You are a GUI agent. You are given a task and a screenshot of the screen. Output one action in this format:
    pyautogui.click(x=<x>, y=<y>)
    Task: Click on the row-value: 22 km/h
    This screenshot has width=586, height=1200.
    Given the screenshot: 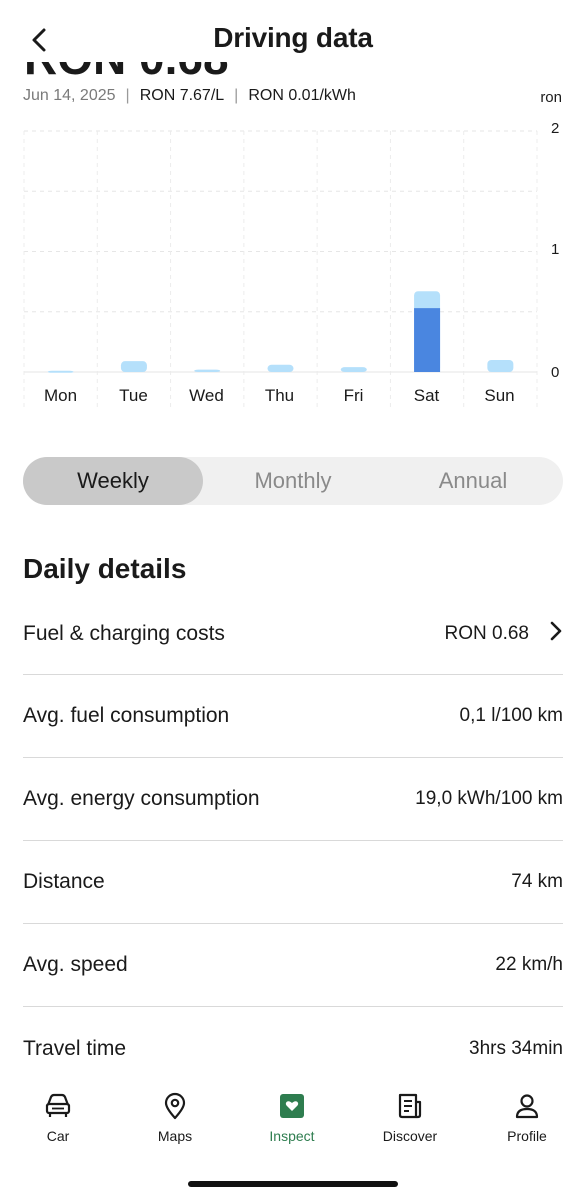 What is the action you would take?
    pyautogui.click(x=529, y=964)
    